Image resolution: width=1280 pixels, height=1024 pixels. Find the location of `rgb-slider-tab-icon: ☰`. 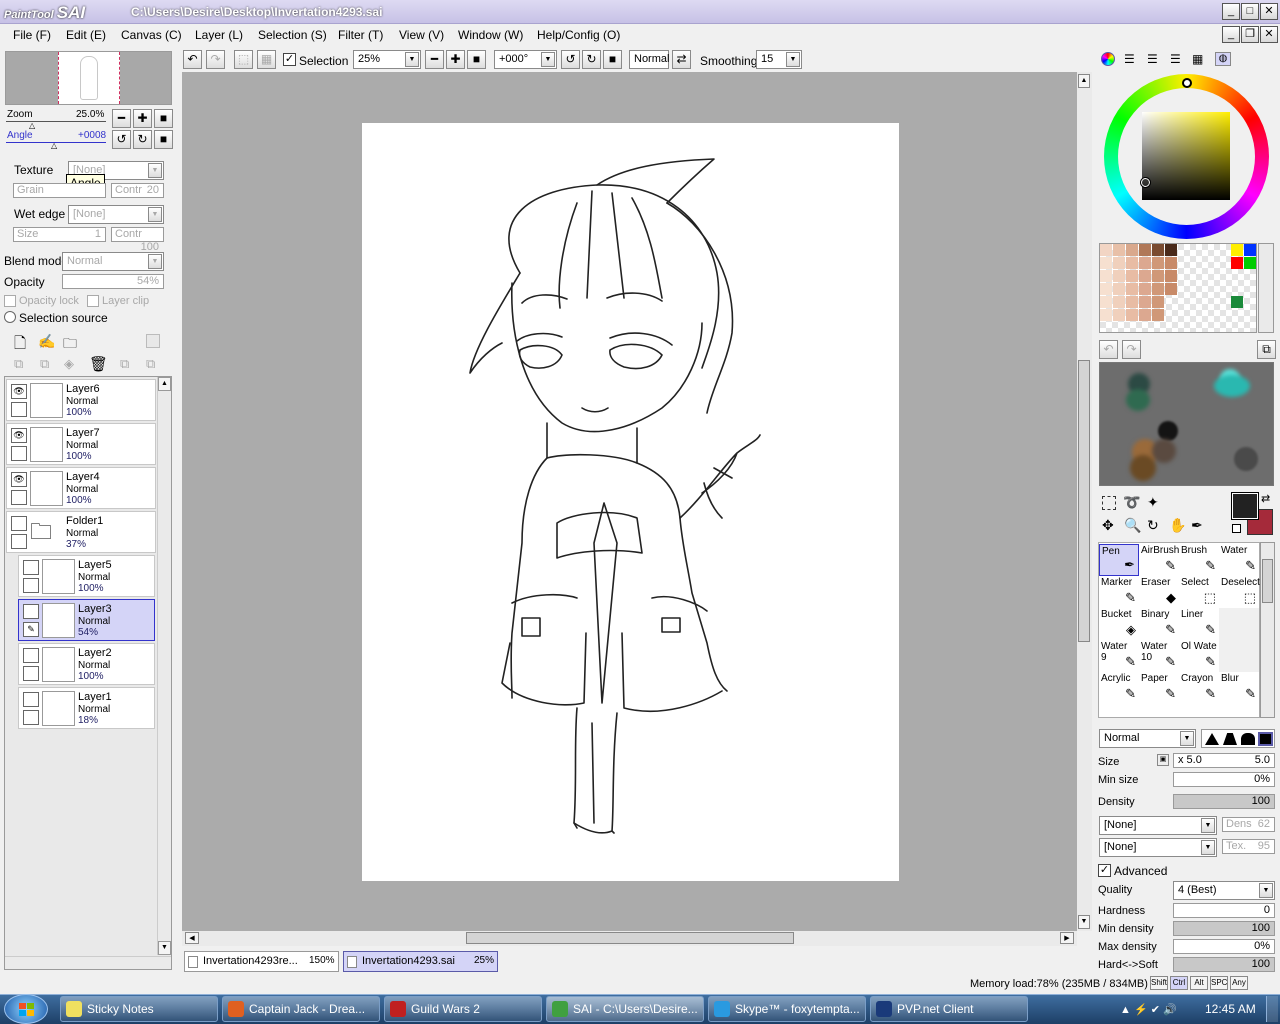

rgb-slider-tab-icon: ☰ is located at coordinates (1129, 59).